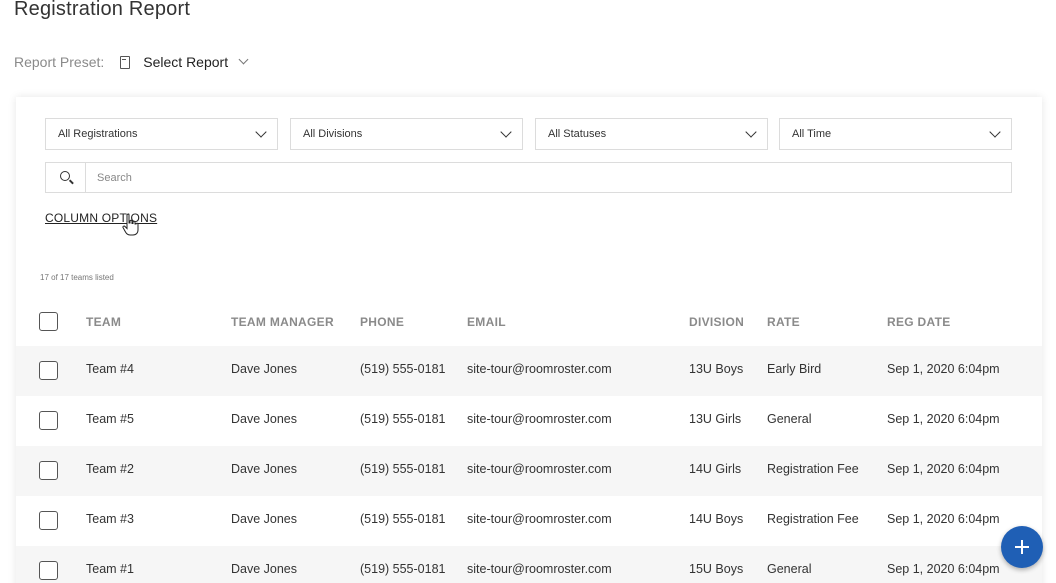  What do you see at coordinates (59, 62) in the screenshot?
I see `report-preset-label: Report Preset:` at bounding box center [59, 62].